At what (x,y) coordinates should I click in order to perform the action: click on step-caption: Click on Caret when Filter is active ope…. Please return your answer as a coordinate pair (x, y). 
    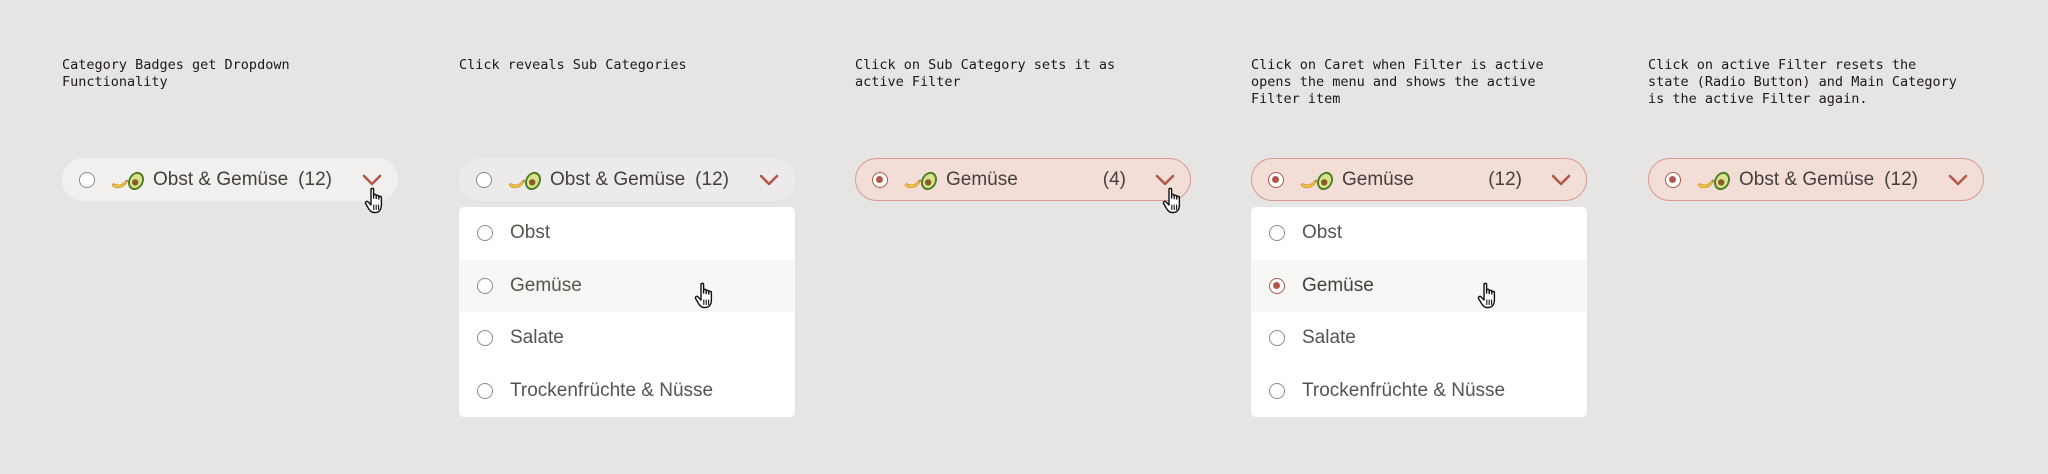
    Looking at the image, I should click on (1397, 82).